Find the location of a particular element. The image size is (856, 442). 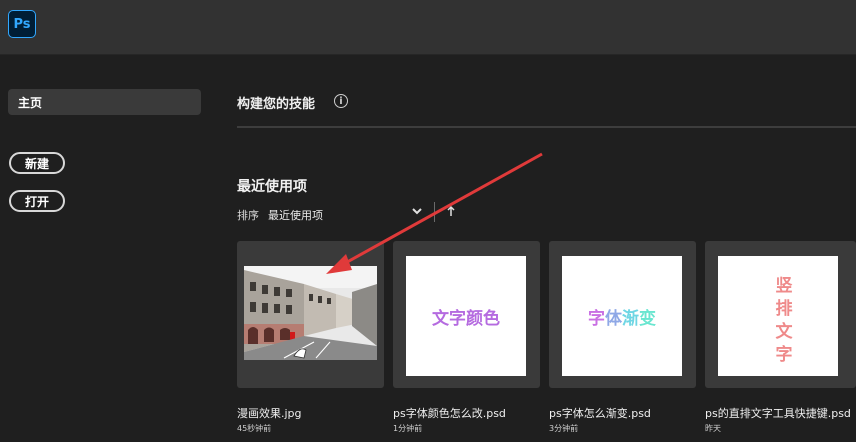

file-card: 竖排文字 is located at coordinates (780, 314).